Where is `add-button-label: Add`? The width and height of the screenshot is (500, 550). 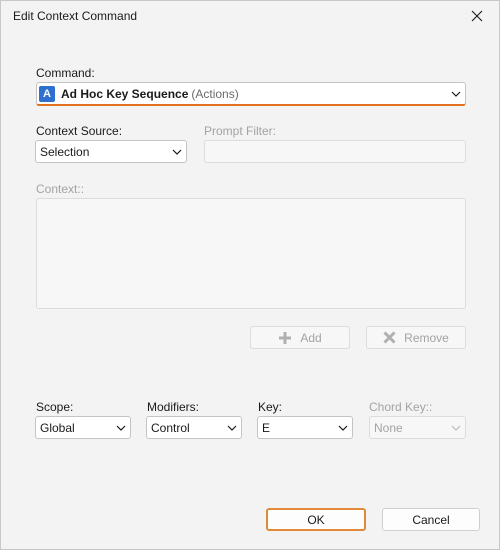 add-button-label: Add is located at coordinates (311, 337).